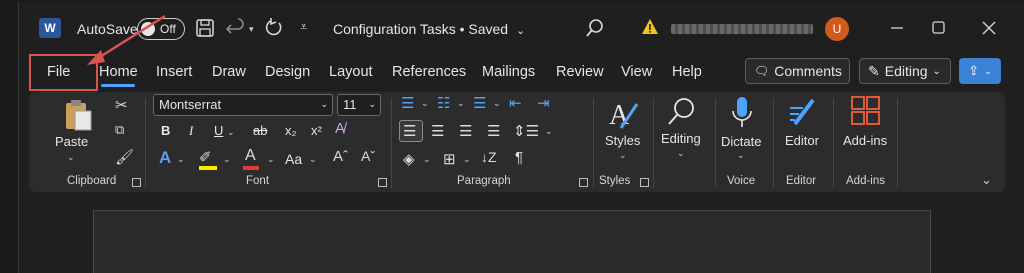 Image resolution: width=1024 pixels, height=273 pixels. I want to click on paragraph-launcher-icon, so click(583, 182).